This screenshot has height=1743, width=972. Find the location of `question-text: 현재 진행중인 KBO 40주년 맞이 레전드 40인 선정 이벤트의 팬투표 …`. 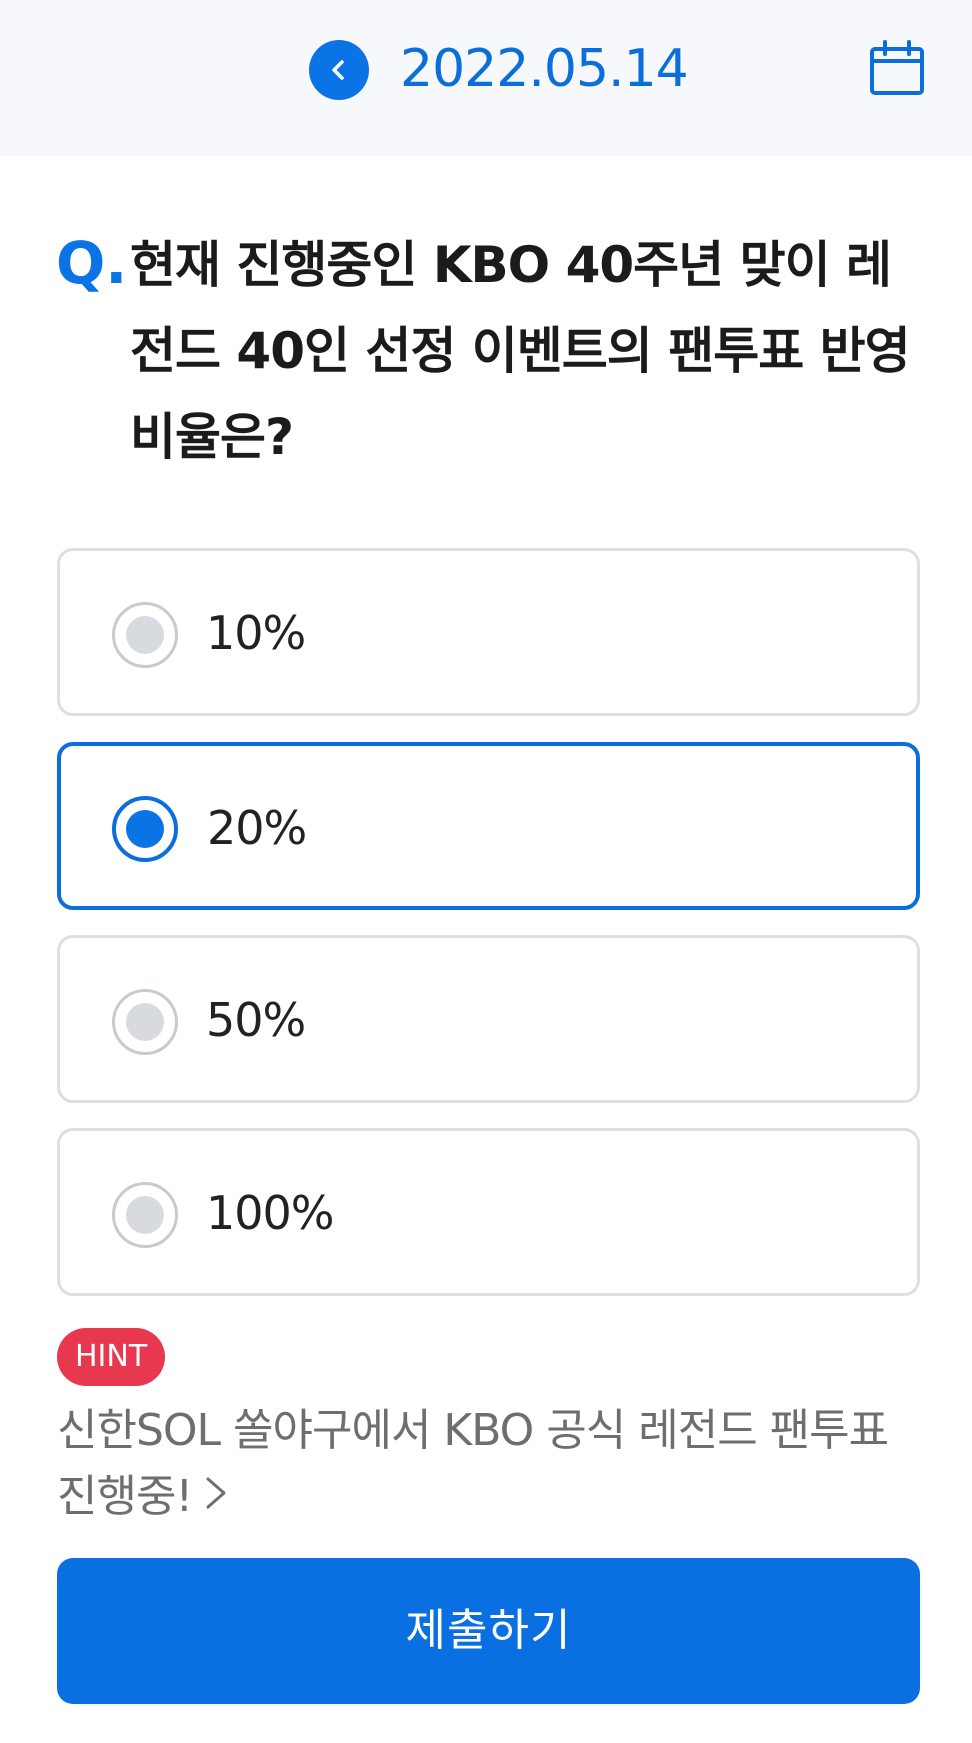

question-text: 현재 진행중인 KBO 40주년 맞이 레전드 40인 선정 이벤트의 팬투표 … is located at coordinates (520, 351).